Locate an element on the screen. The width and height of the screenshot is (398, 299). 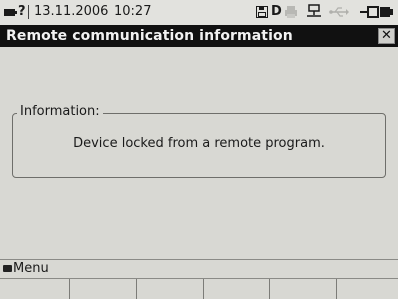
help-indicator: ? is located at coordinates (22, 11).